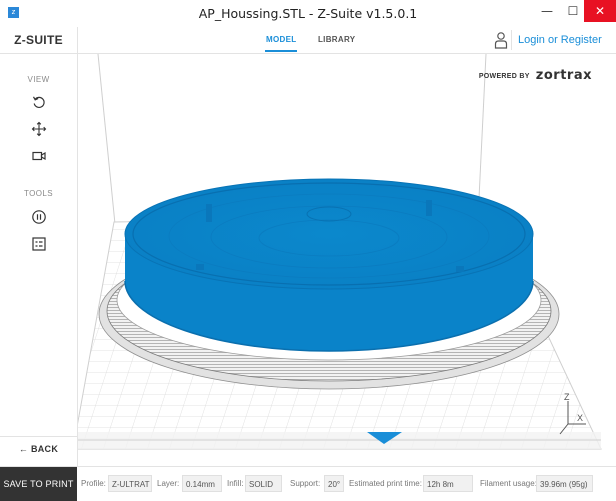 The width and height of the screenshot is (616, 501). I want to click on axis-x-label: X, so click(580, 418).